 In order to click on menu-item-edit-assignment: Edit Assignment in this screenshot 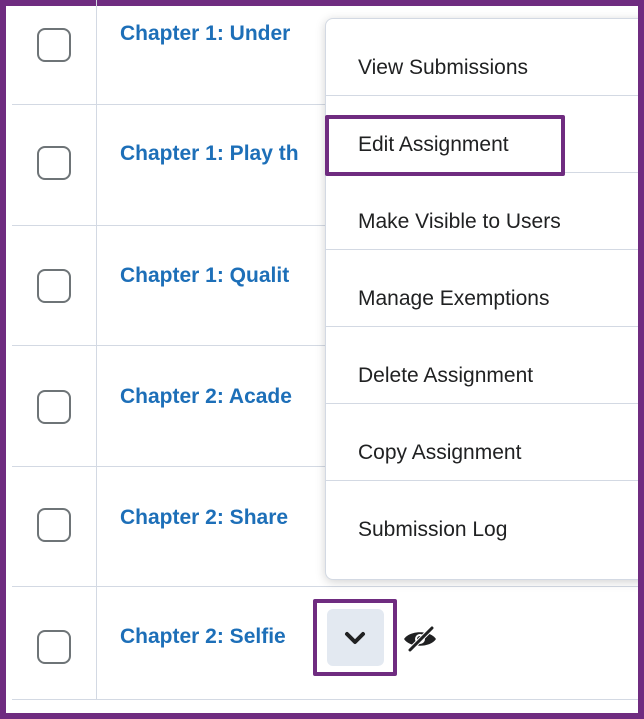, I will do `click(482, 134)`.